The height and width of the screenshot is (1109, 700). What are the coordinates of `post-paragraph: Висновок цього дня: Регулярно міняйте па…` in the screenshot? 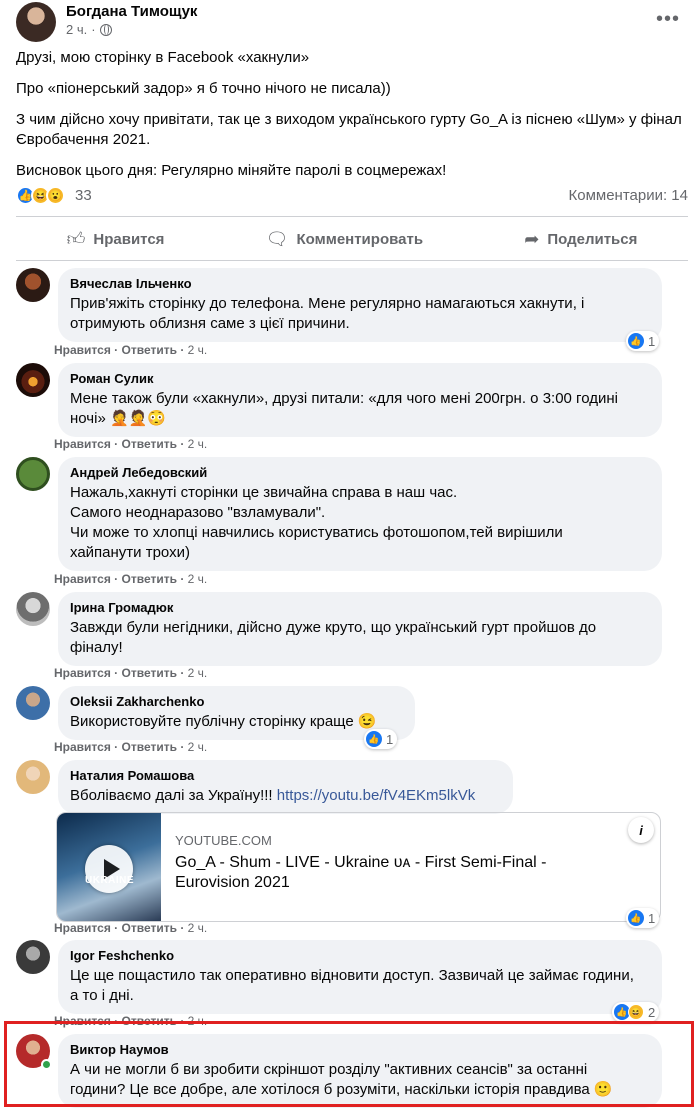 It's located at (231, 170).